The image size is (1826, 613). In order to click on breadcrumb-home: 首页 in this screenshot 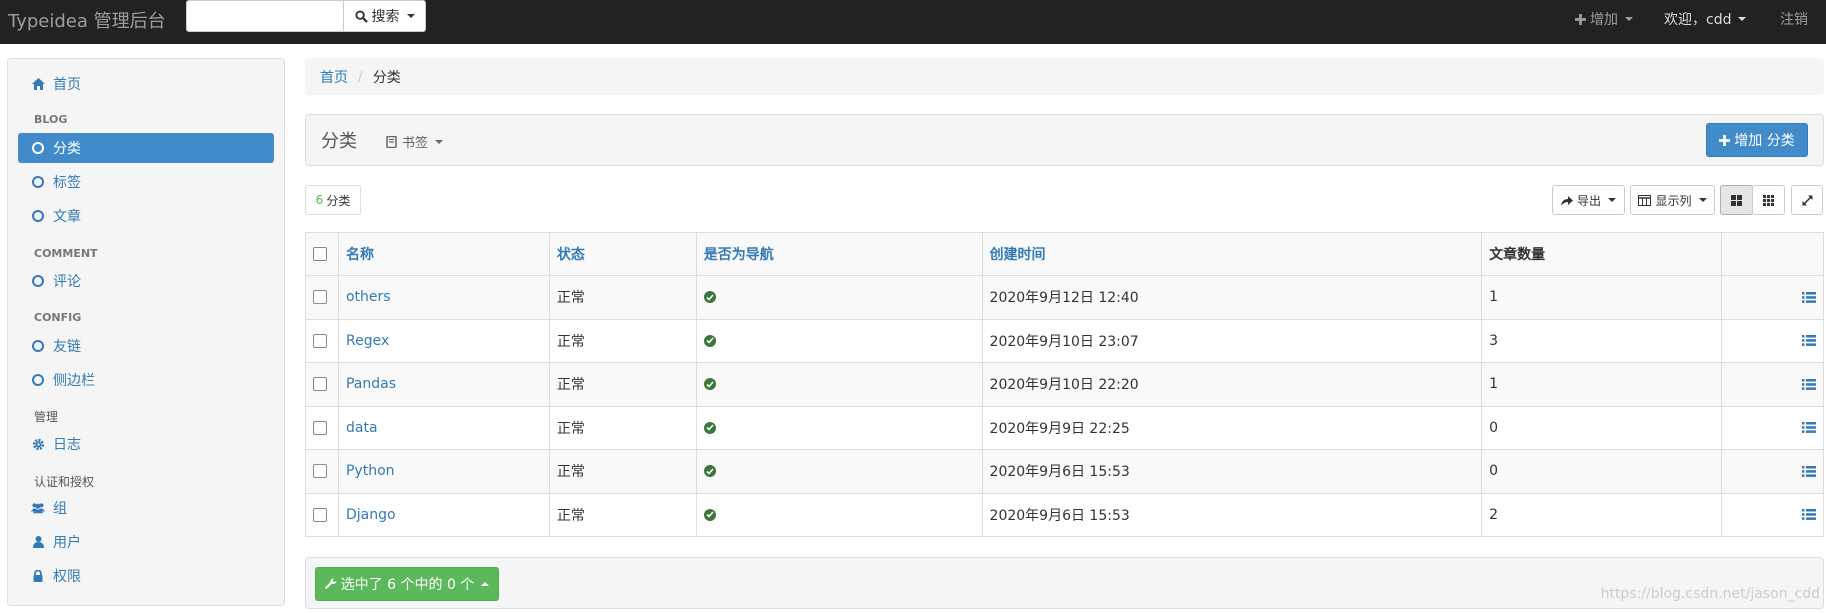, I will do `click(334, 77)`.